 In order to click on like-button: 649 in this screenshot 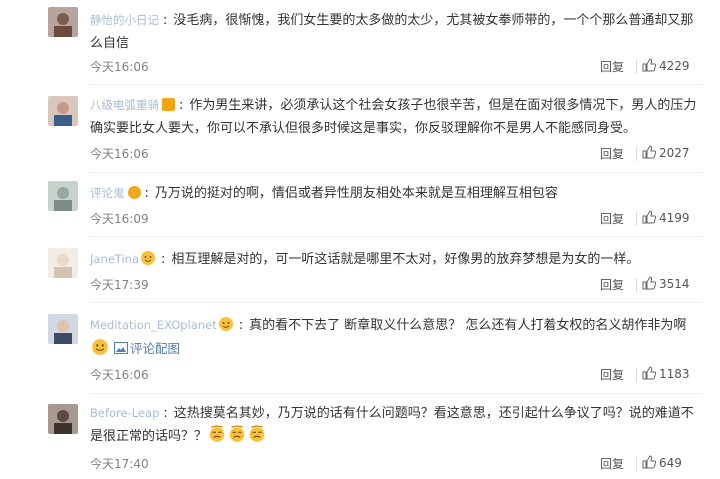, I will do `click(672, 462)`.